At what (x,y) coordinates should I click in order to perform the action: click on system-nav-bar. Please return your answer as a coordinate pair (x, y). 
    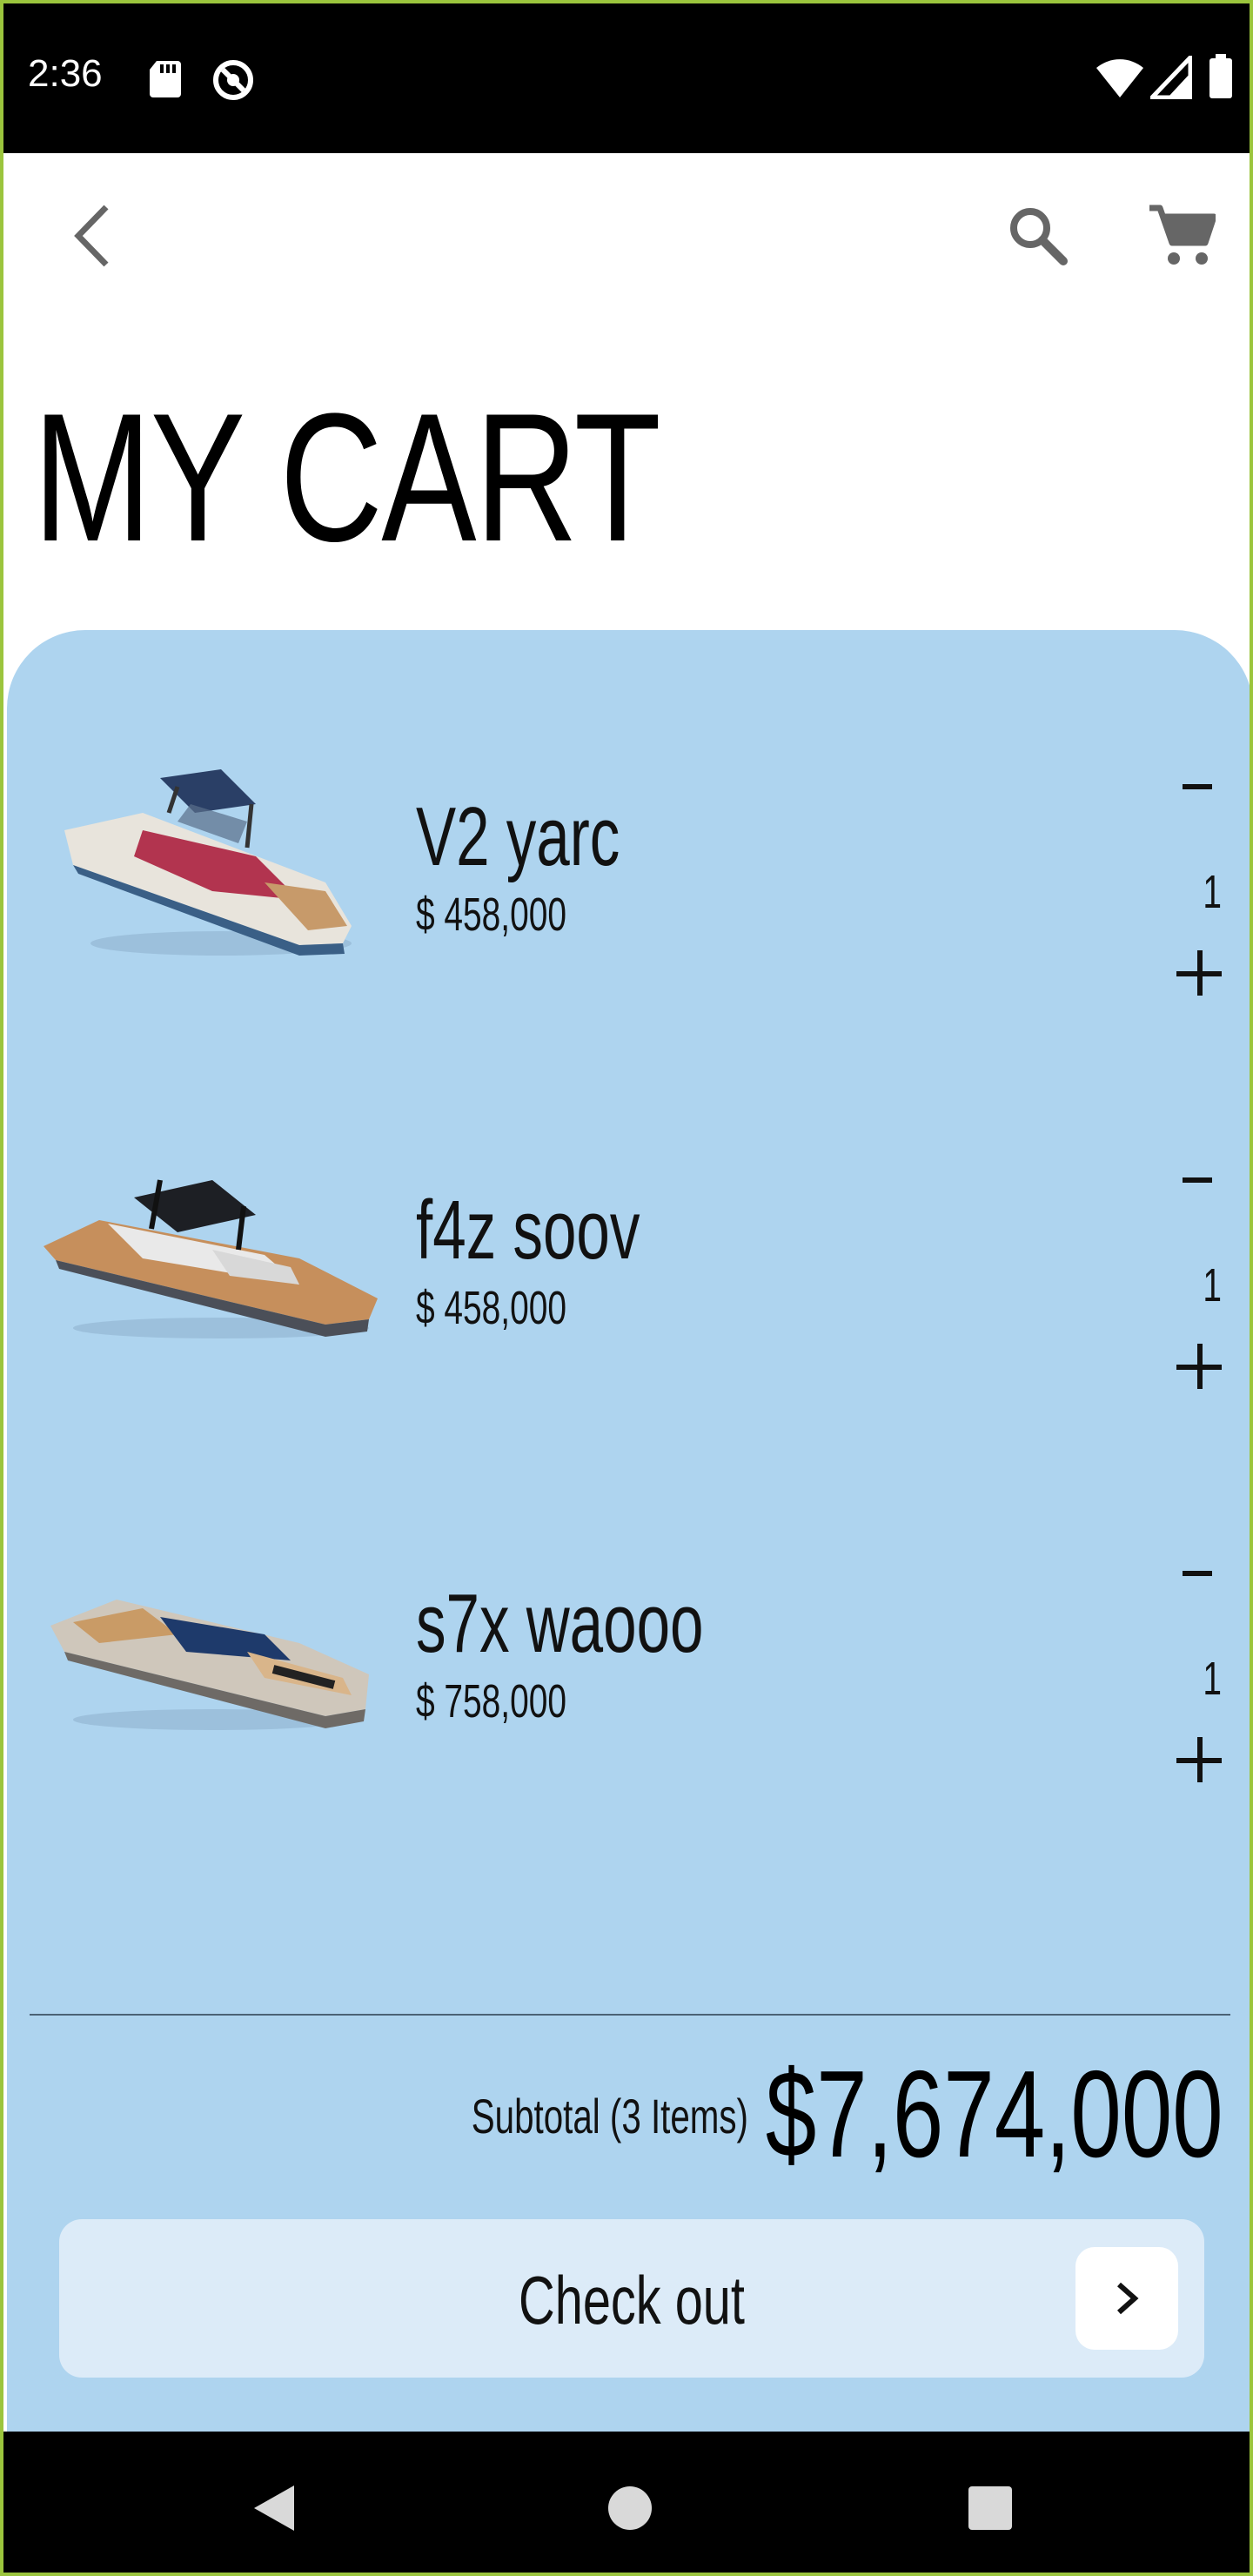
    Looking at the image, I should click on (626, 2502).